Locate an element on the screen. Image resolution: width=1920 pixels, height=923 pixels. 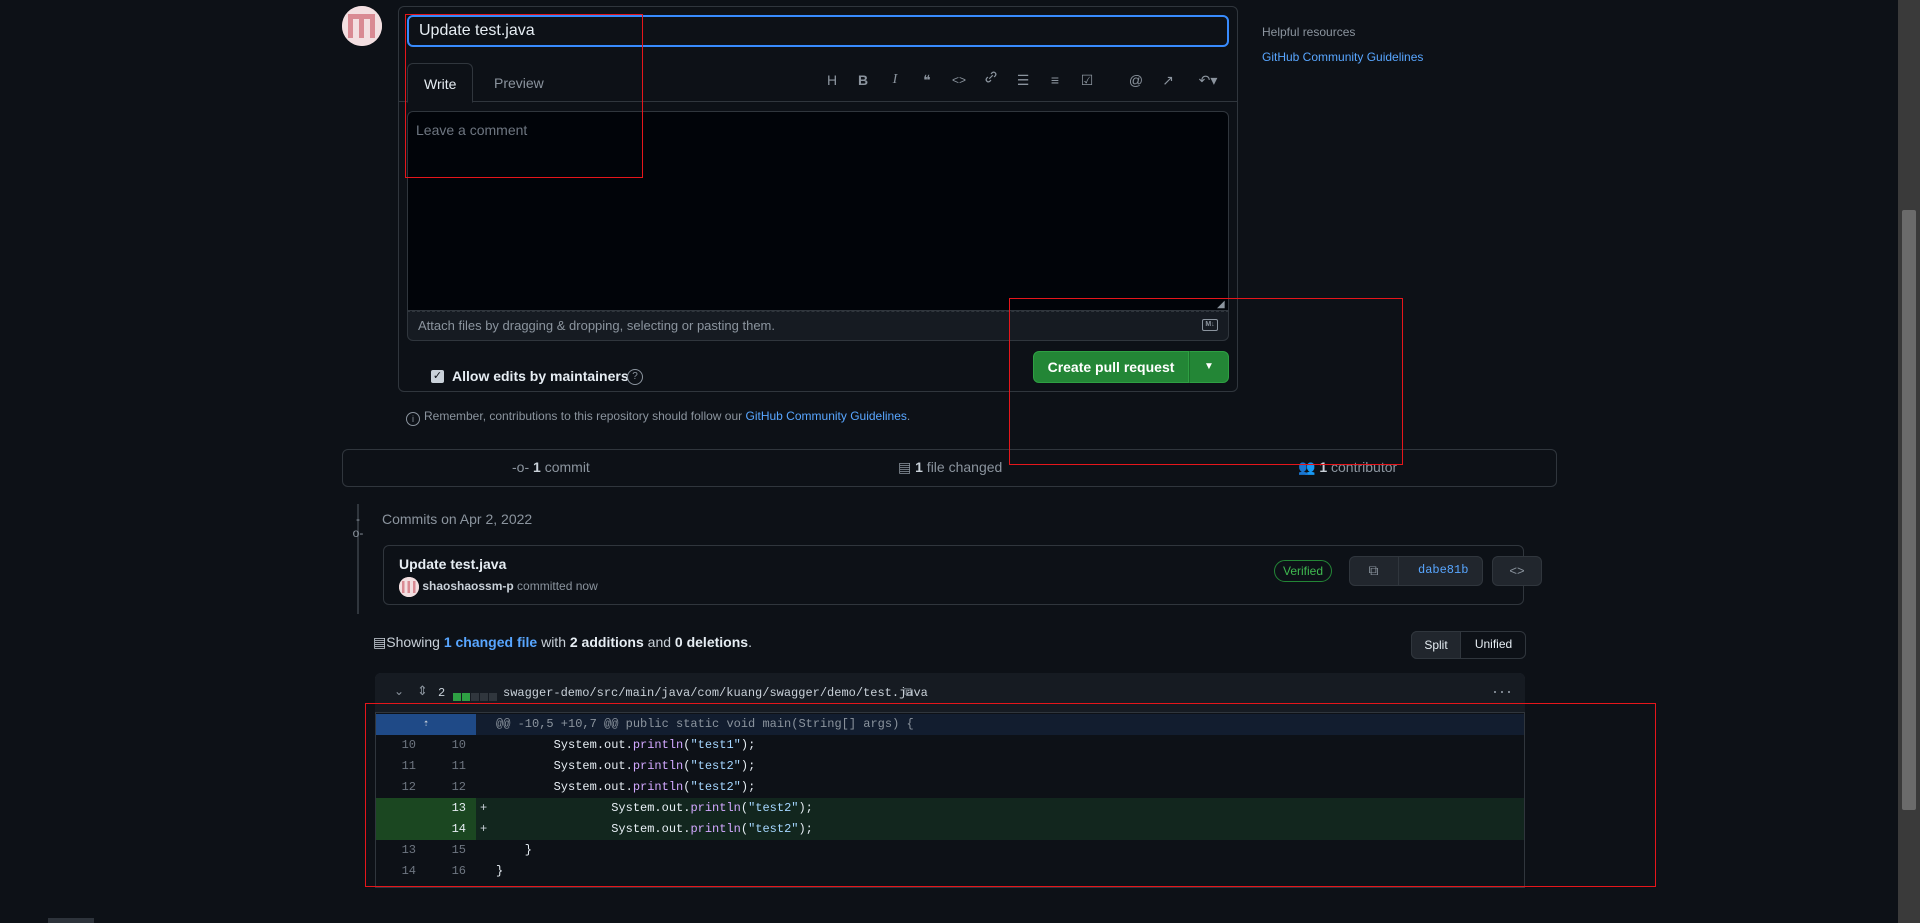
create-pull-request-dropdown-button: ▼ is located at coordinates (1209, 367).